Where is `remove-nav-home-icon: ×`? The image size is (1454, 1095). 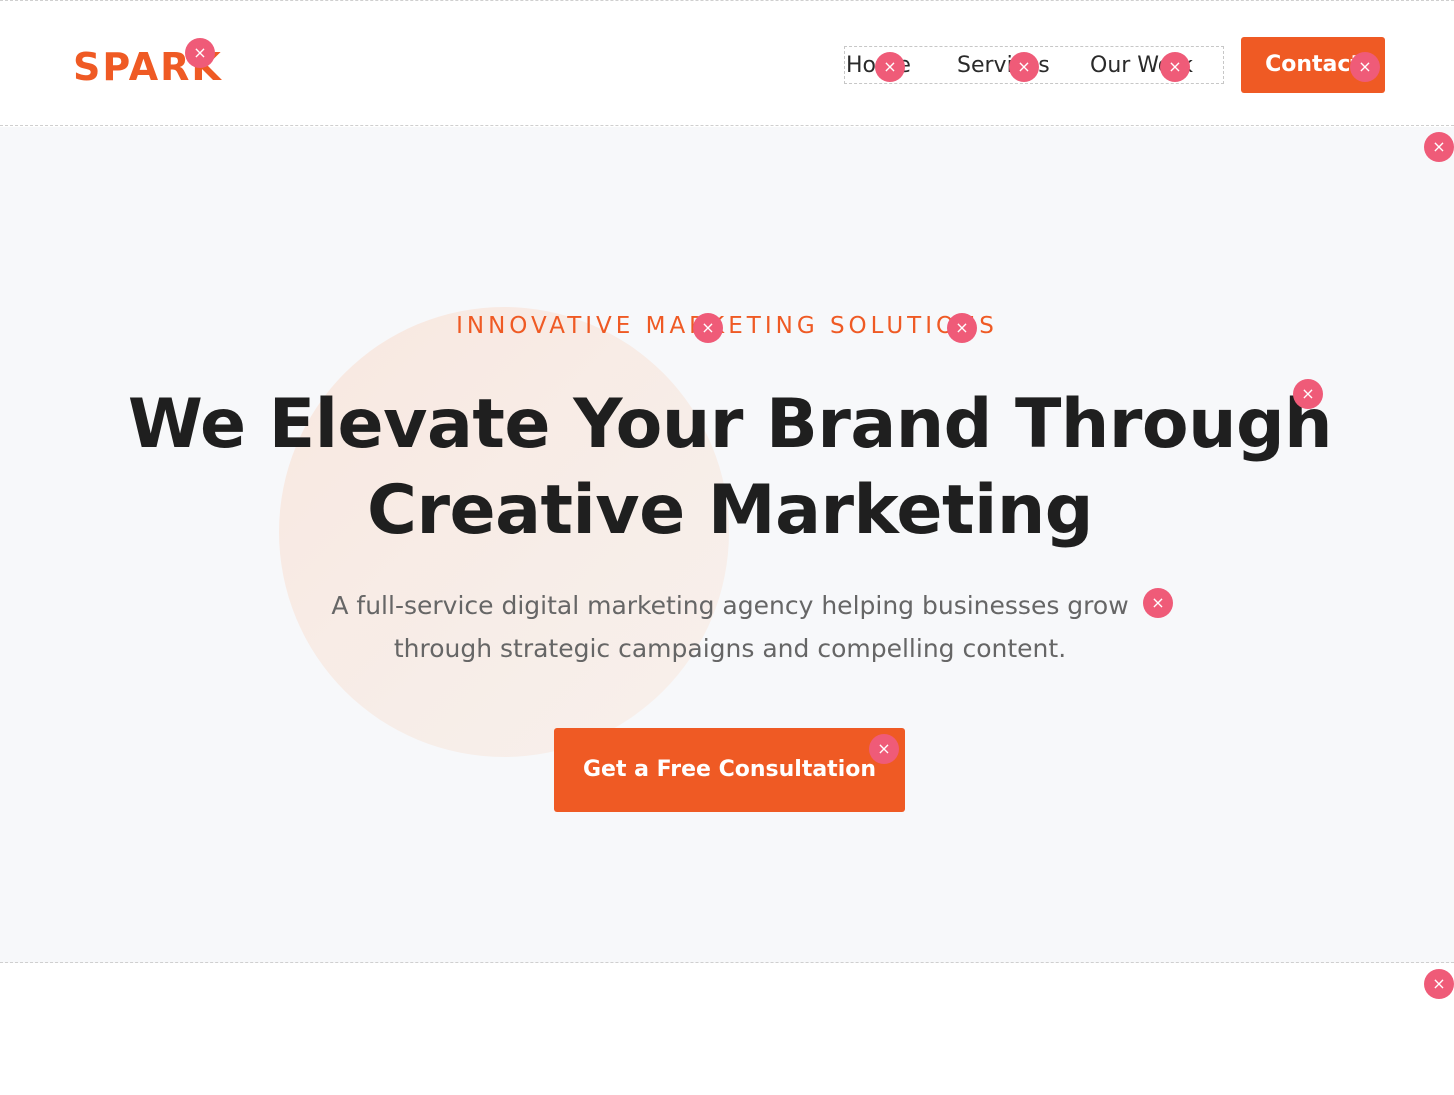 remove-nav-home-icon: × is located at coordinates (890, 67).